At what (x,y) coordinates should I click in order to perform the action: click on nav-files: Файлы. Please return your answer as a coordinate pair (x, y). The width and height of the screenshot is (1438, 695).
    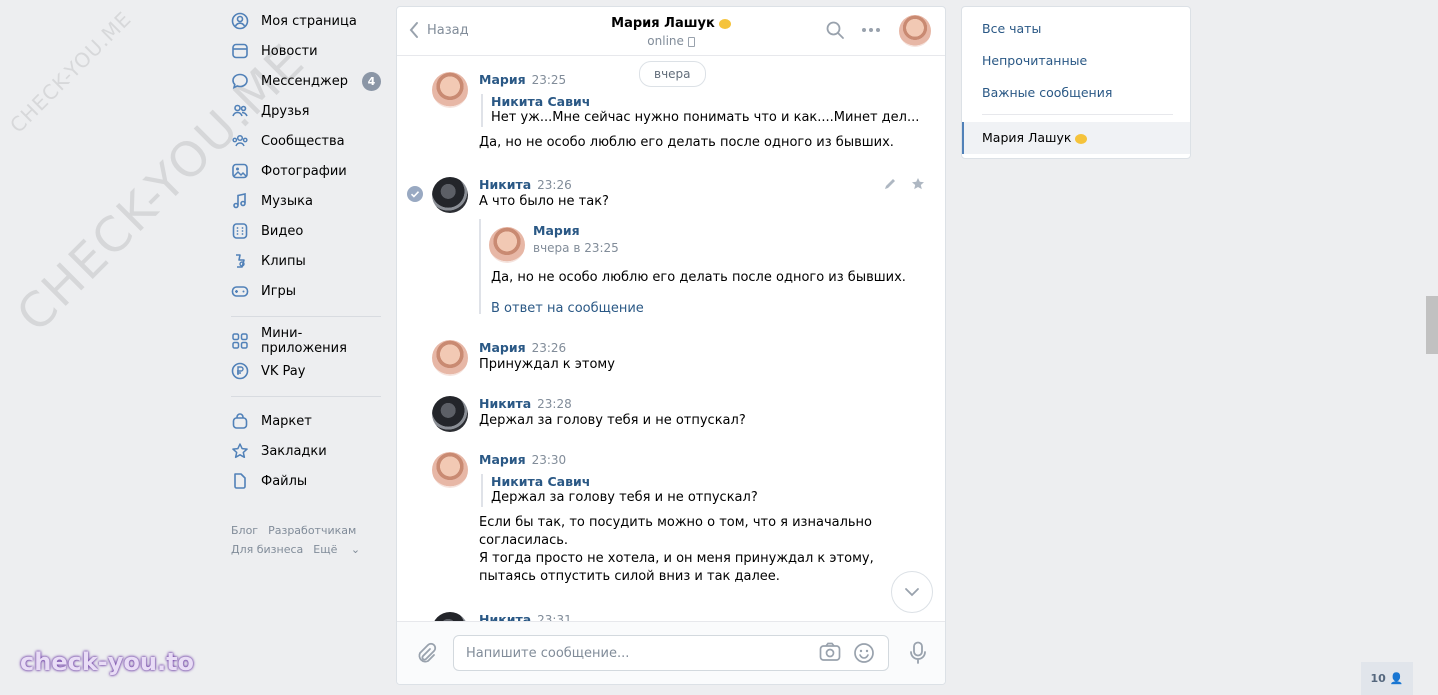
    Looking at the image, I should click on (306, 481).